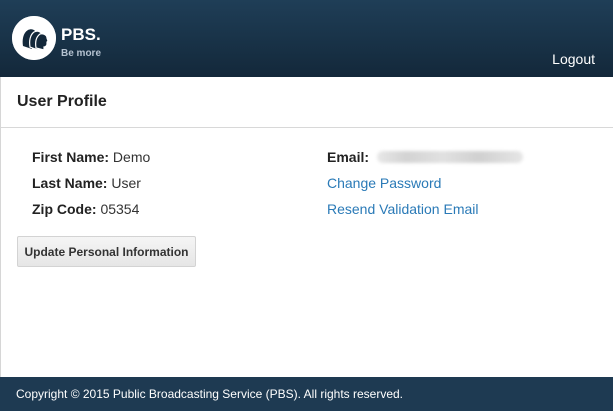 Image resolution: width=613 pixels, height=411 pixels. What do you see at coordinates (126, 183) in the screenshot?
I see `last-name-value: User` at bounding box center [126, 183].